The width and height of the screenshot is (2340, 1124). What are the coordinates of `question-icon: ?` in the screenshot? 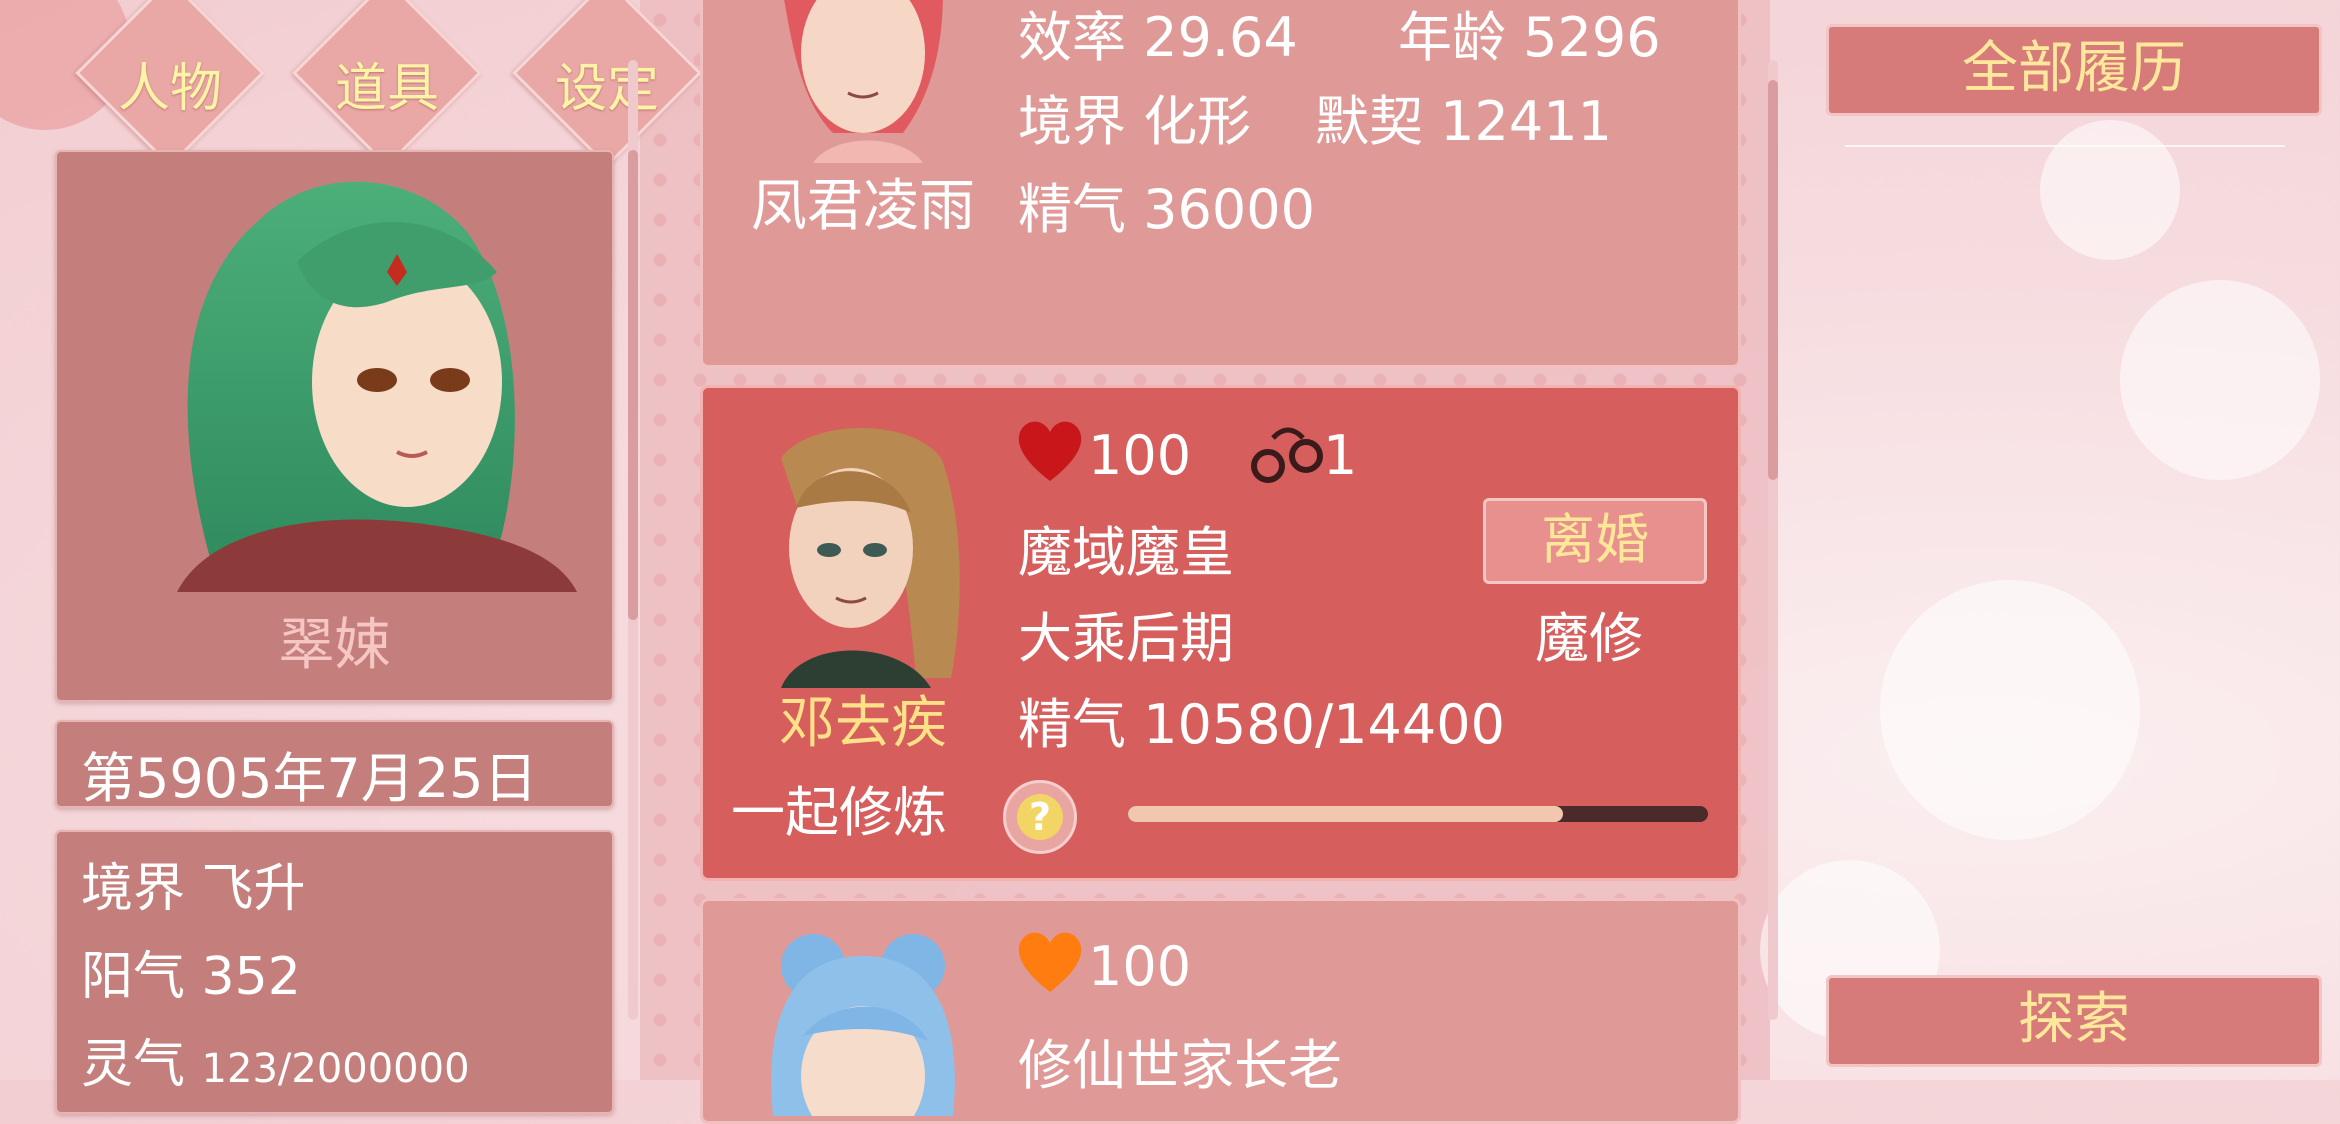 It's located at (1040, 817).